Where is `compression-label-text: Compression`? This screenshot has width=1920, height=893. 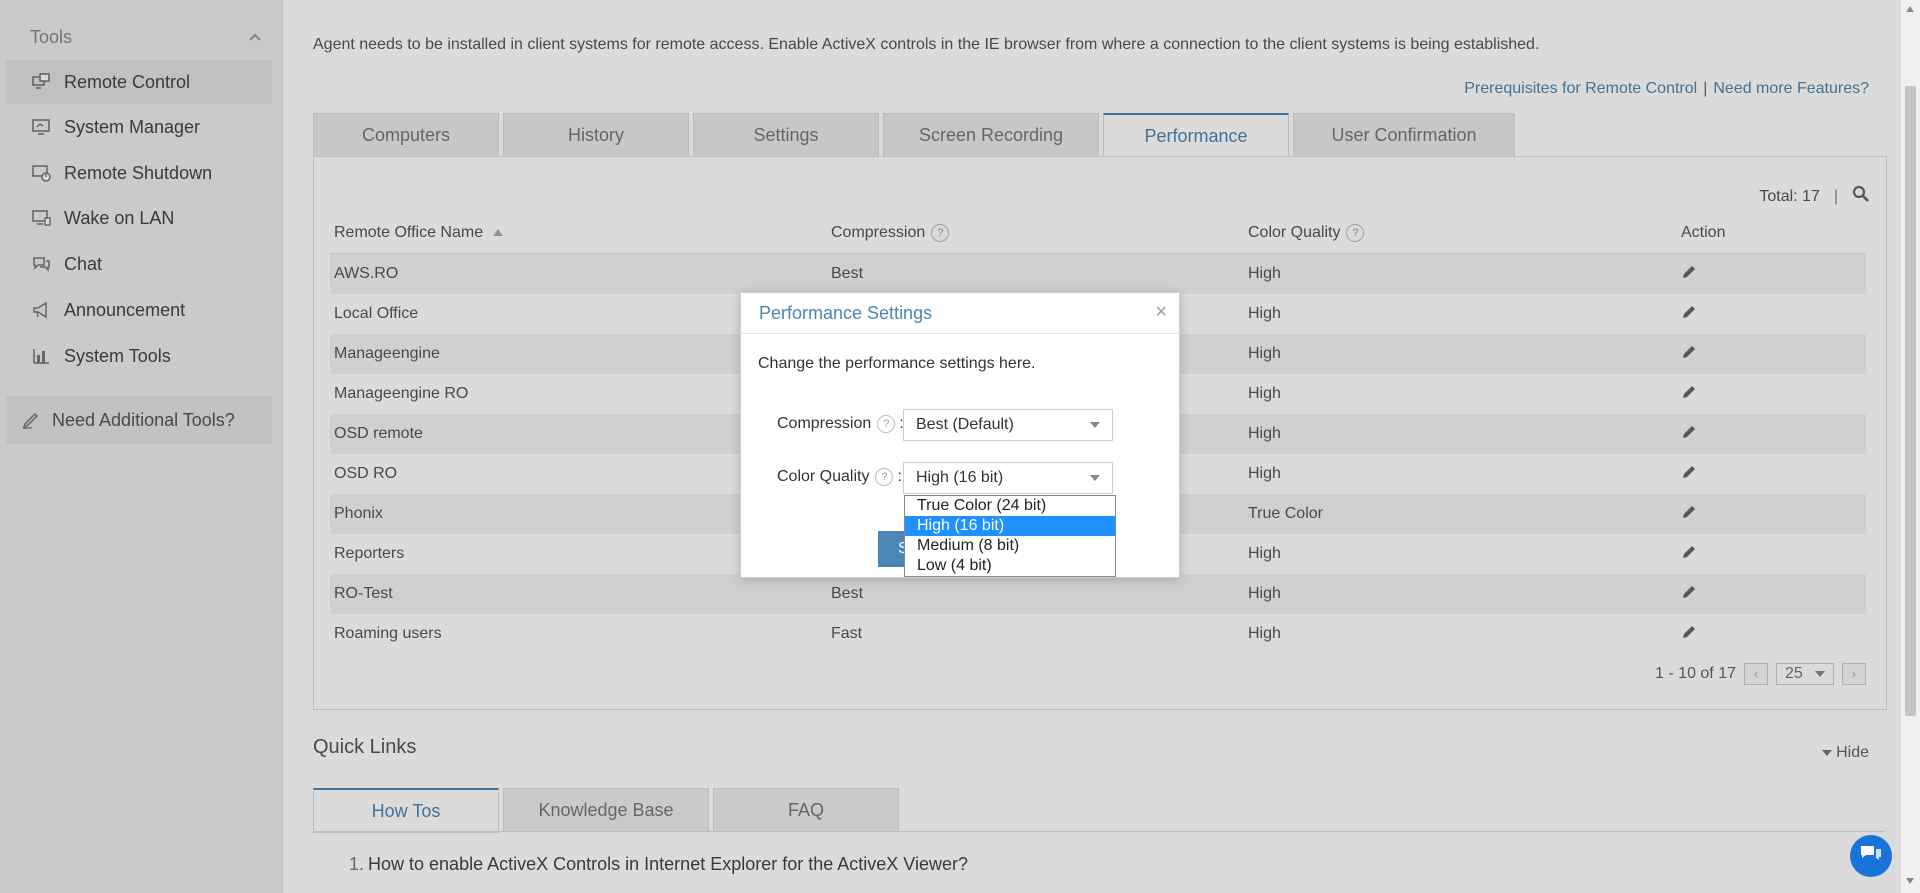 compression-label-text: Compression is located at coordinates (824, 423).